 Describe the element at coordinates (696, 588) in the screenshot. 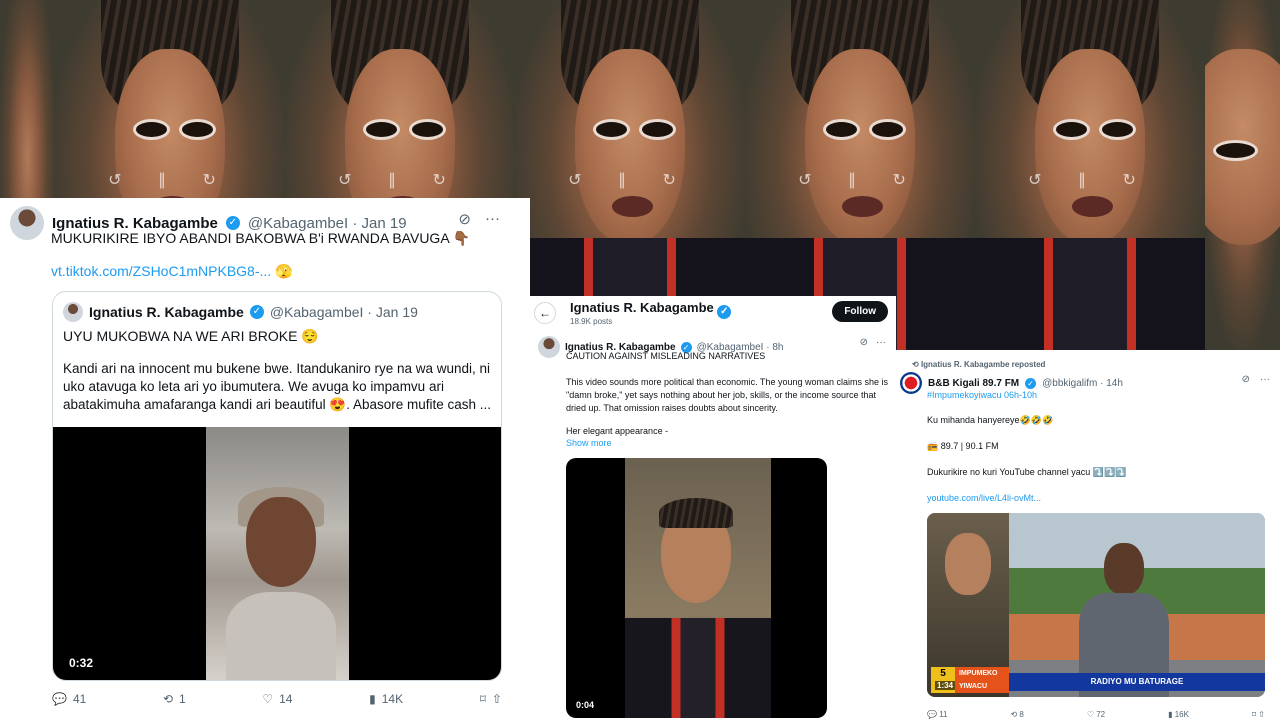

I see `tweet-video: 0:04` at that location.